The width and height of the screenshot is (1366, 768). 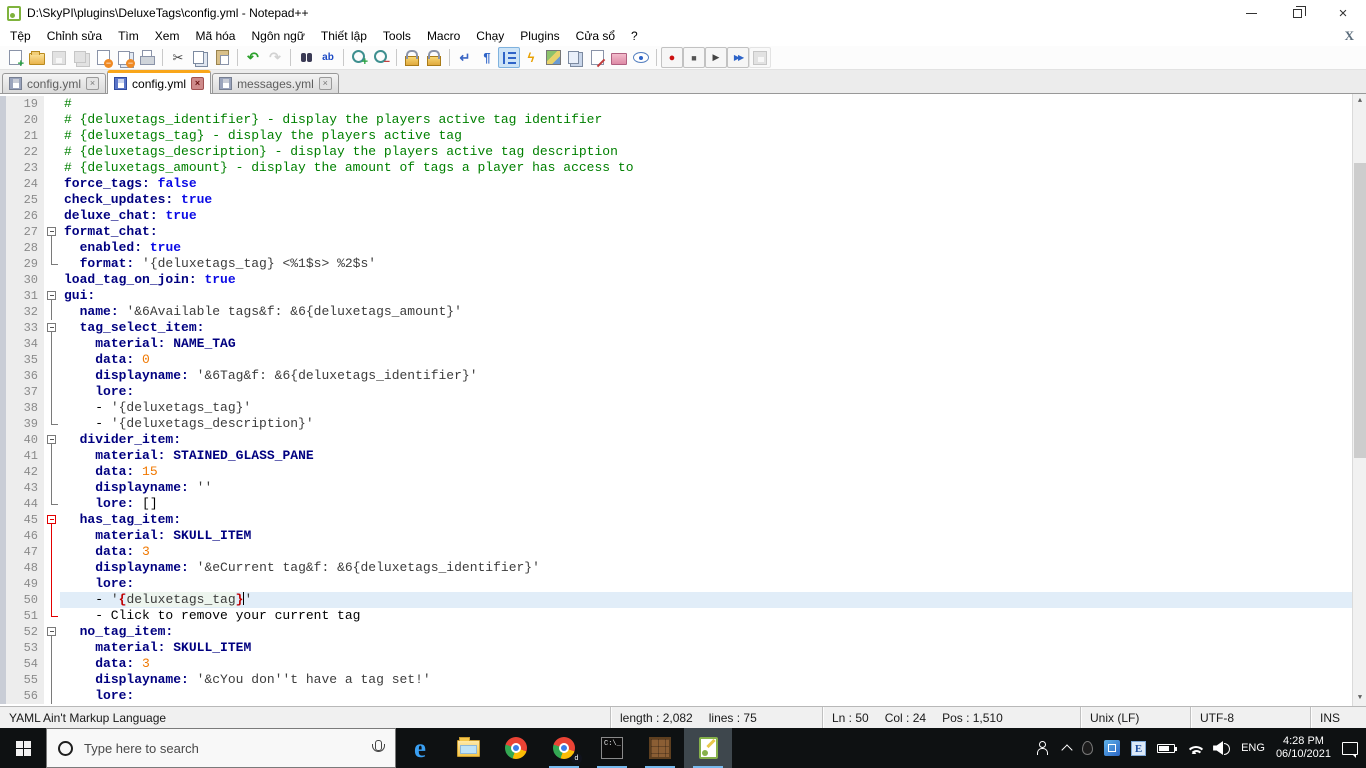 What do you see at coordinates (676, 200) in the screenshot?
I see `code-line-25: 25 check_updates: true` at bounding box center [676, 200].